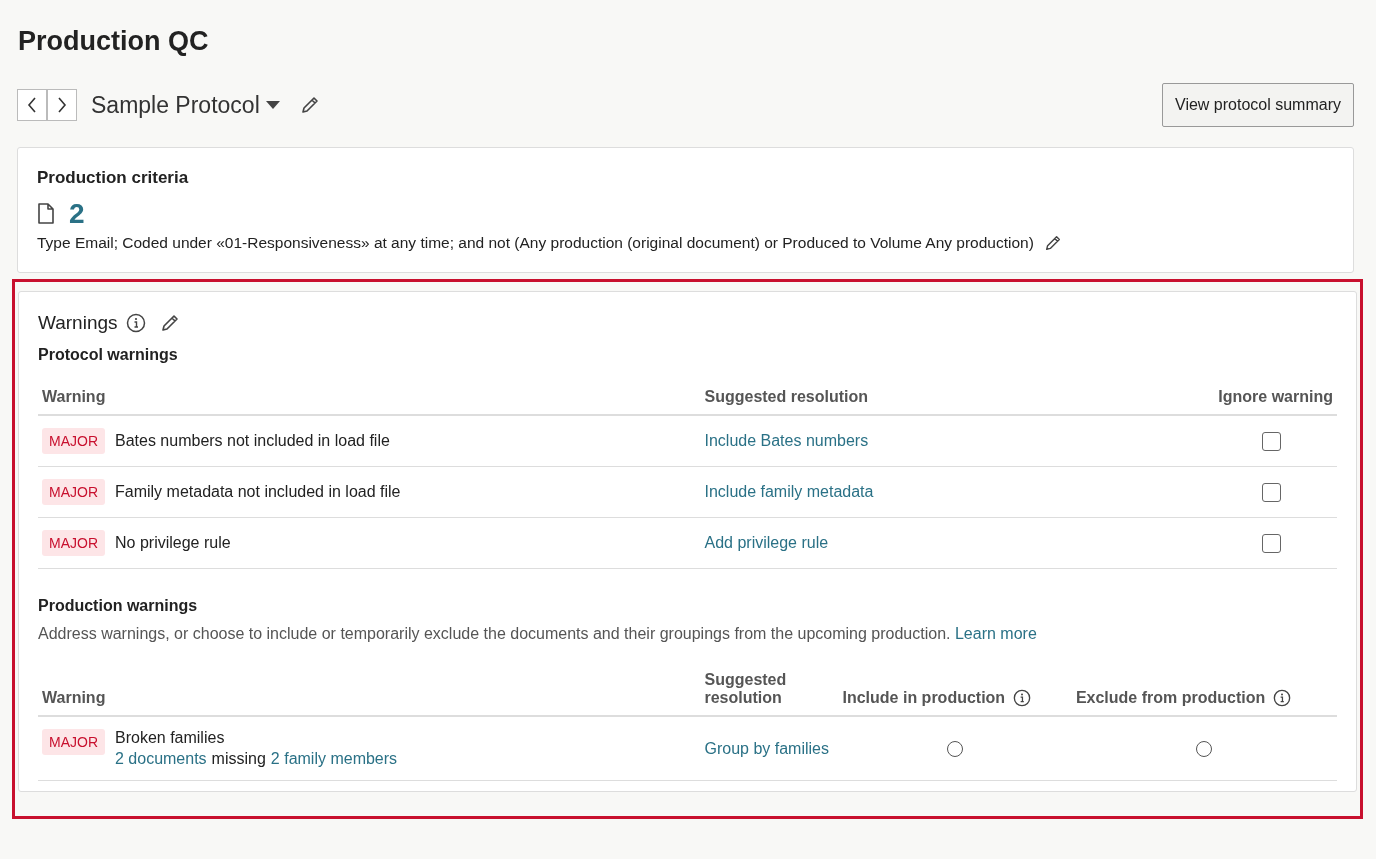 The height and width of the screenshot is (859, 1376). Describe the element at coordinates (118, 606) in the screenshot. I see `section-title: Production warnings` at that location.